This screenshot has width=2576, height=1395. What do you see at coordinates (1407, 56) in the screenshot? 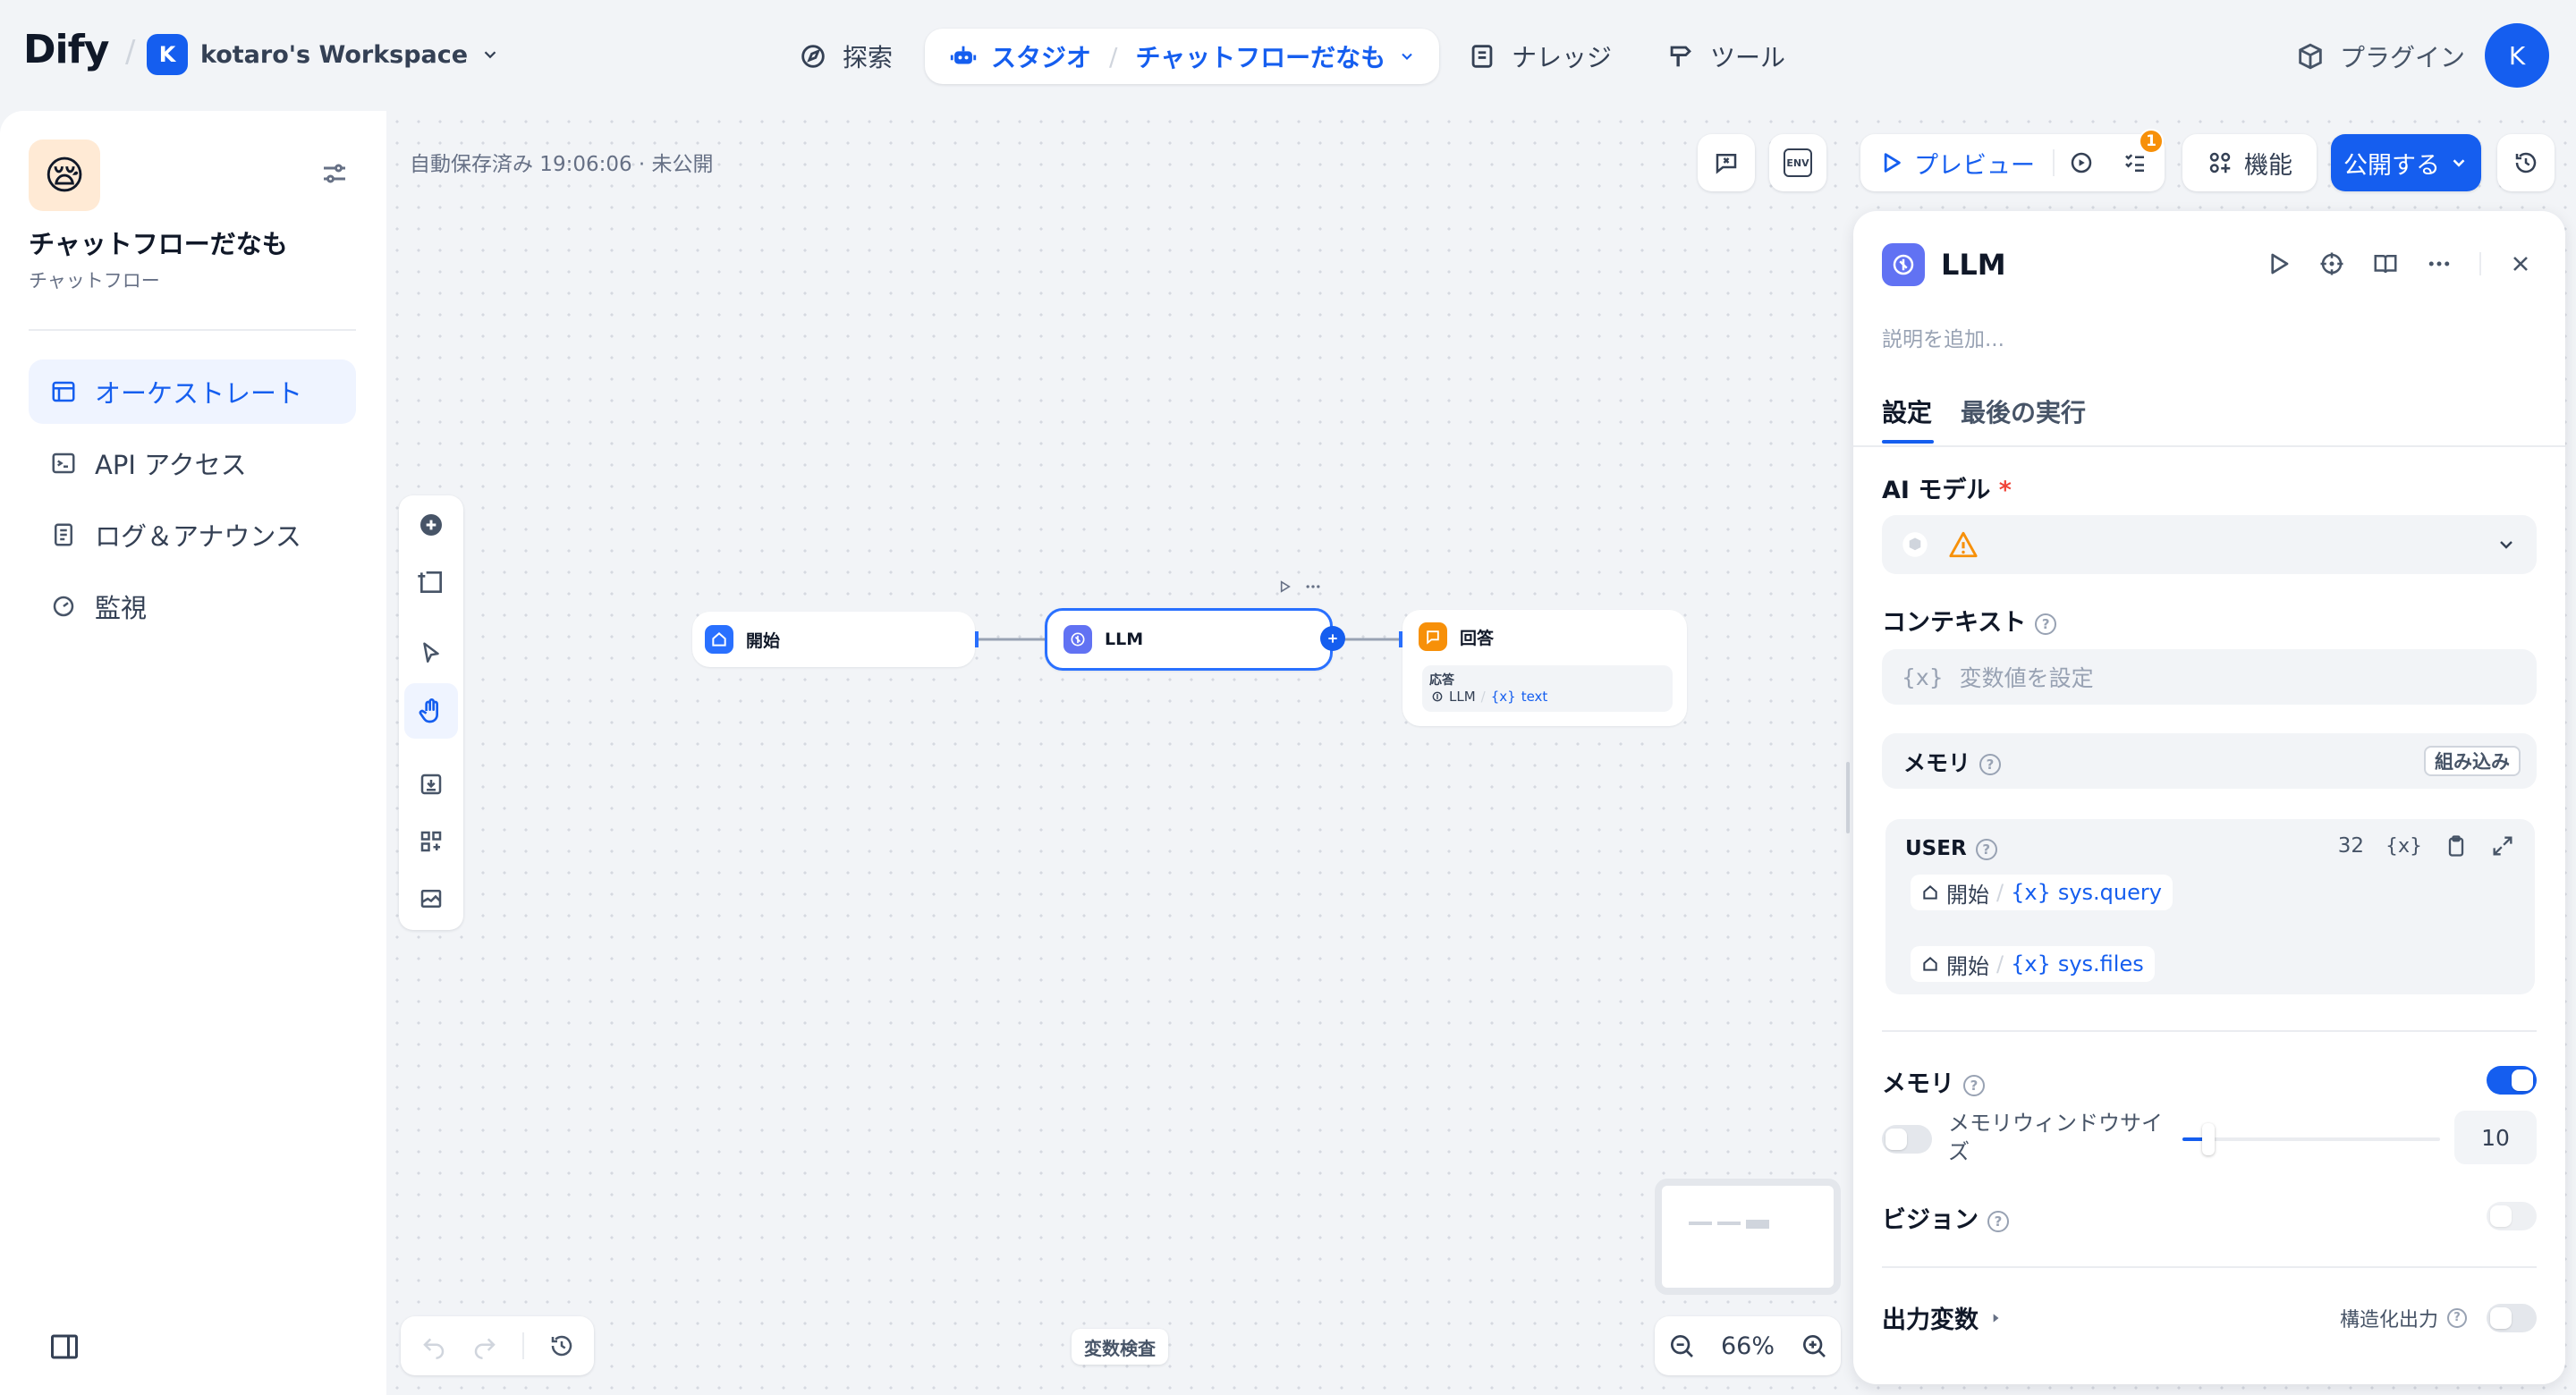
I see `chevron-down-icon` at bounding box center [1407, 56].